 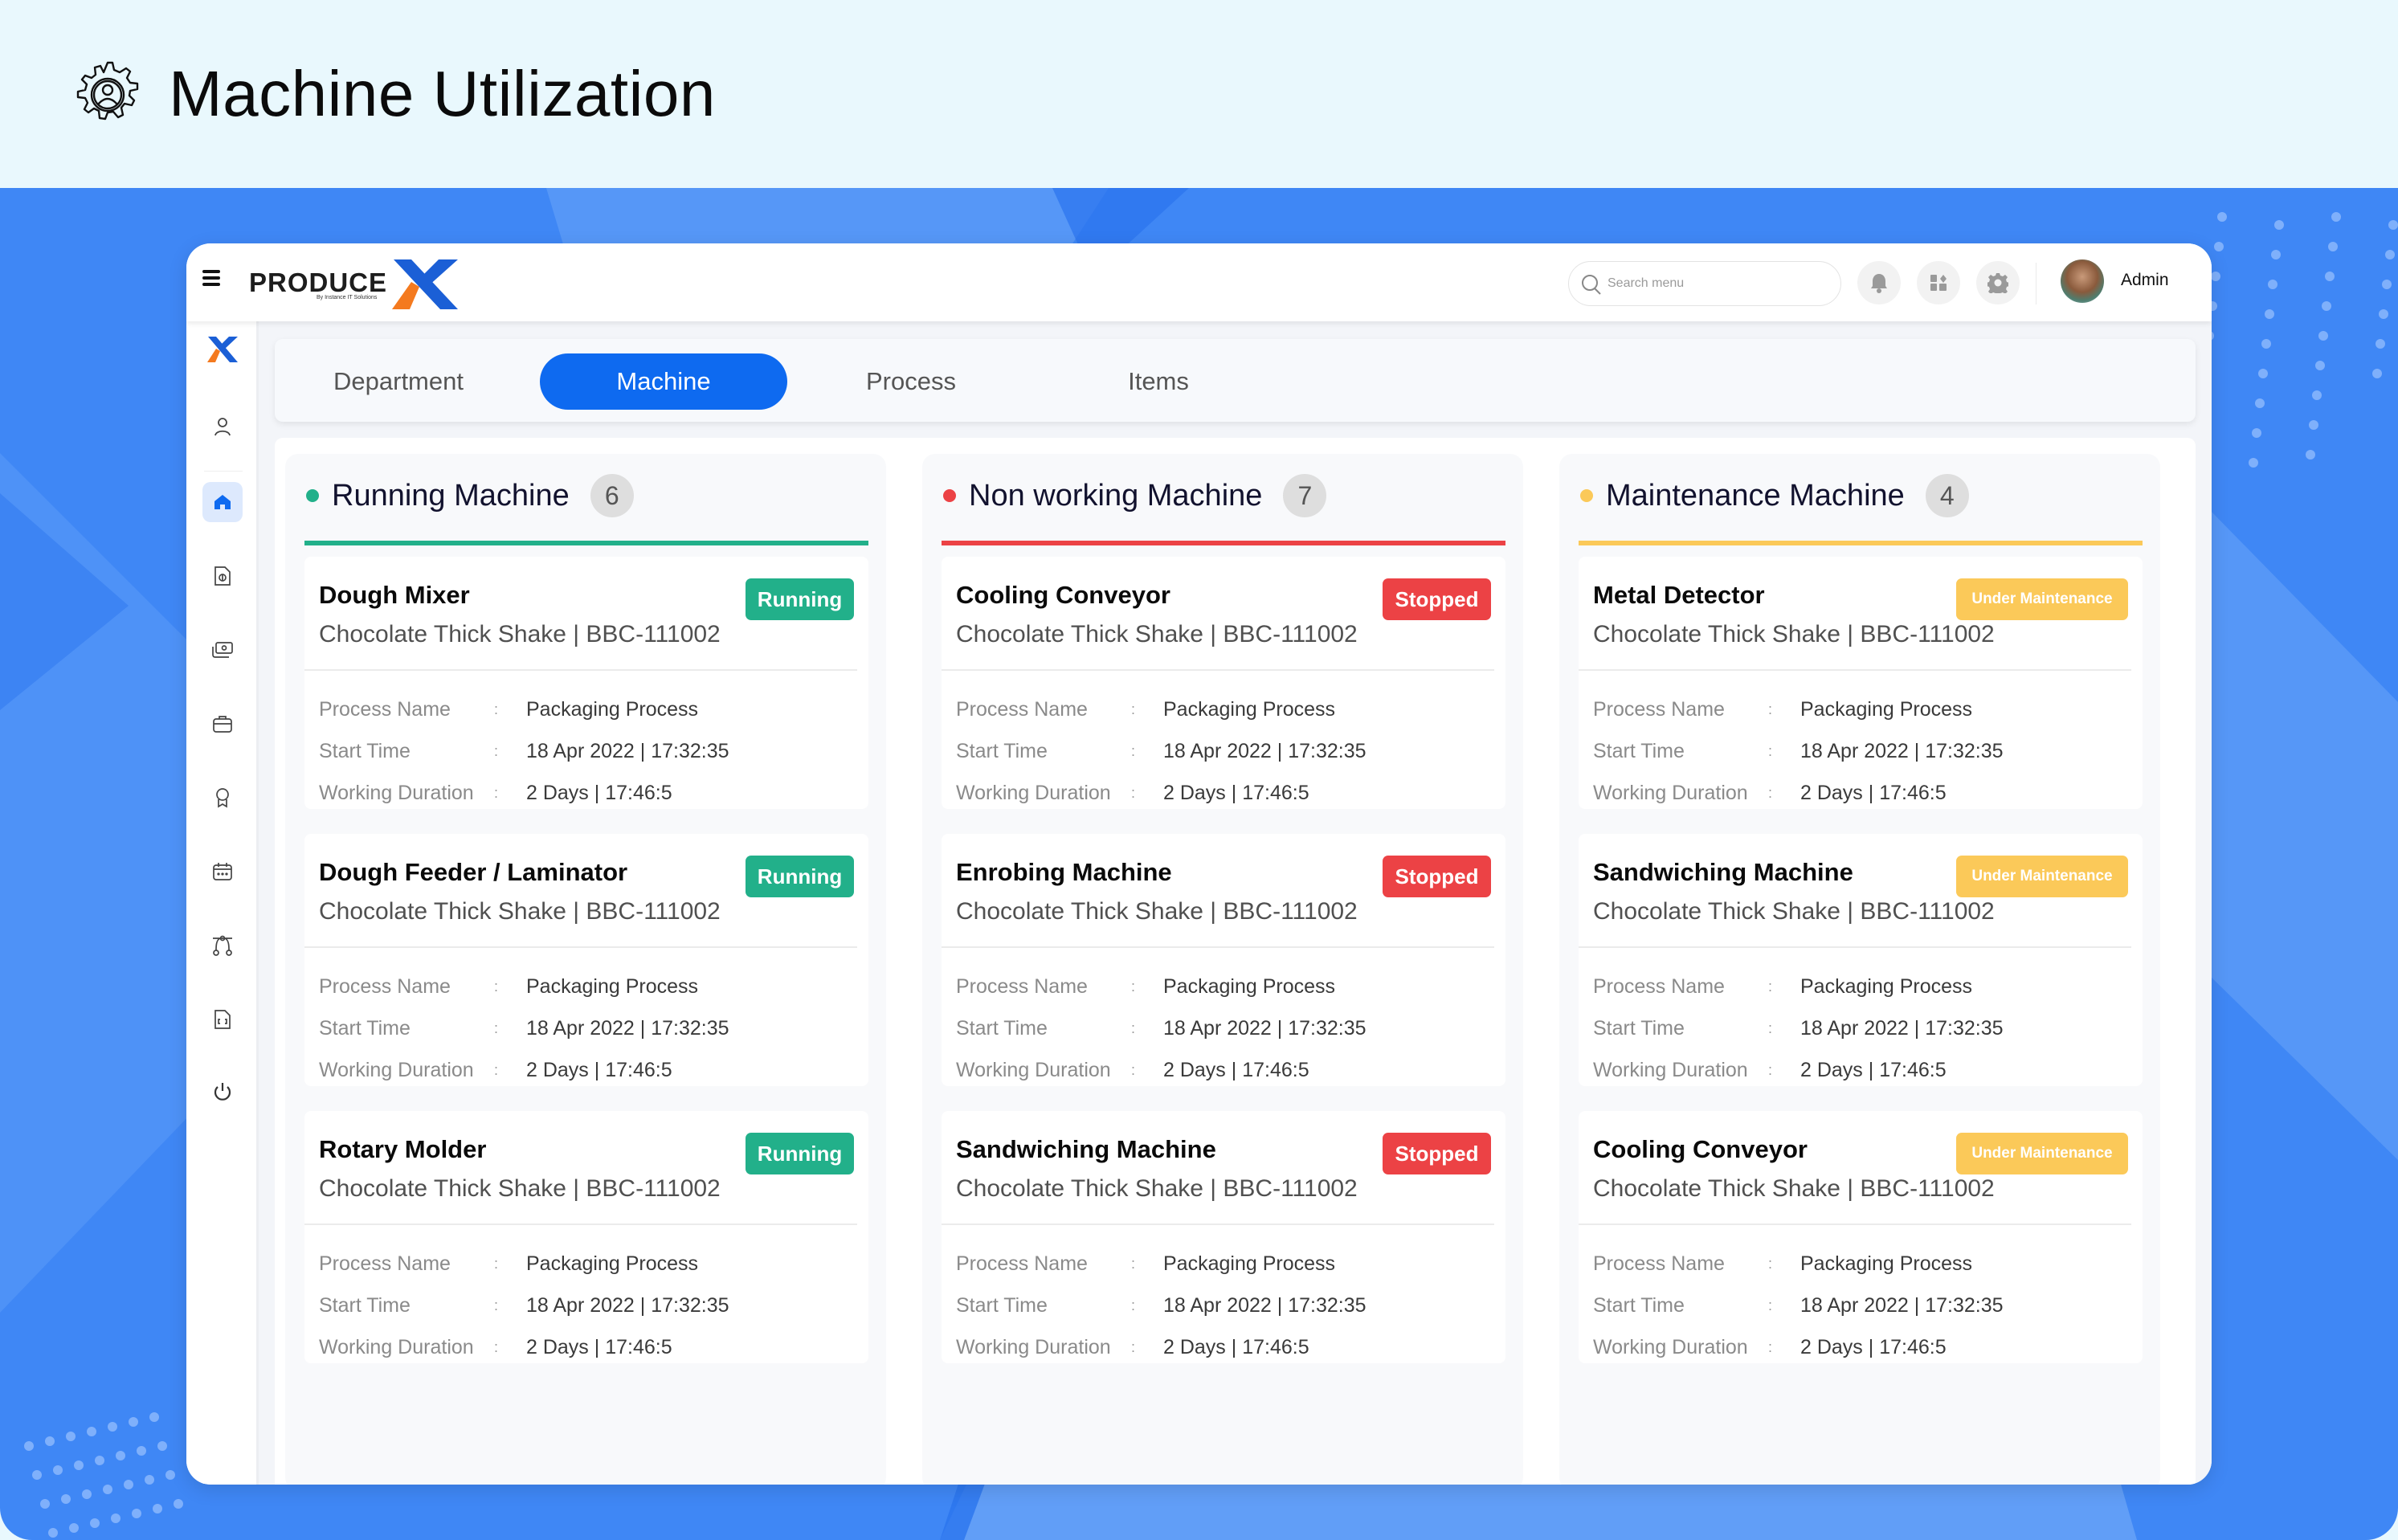 What do you see at coordinates (1437, 1153) in the screenshot?
I see `status-badge: Stopped` at bounding box center [1437, 1153].